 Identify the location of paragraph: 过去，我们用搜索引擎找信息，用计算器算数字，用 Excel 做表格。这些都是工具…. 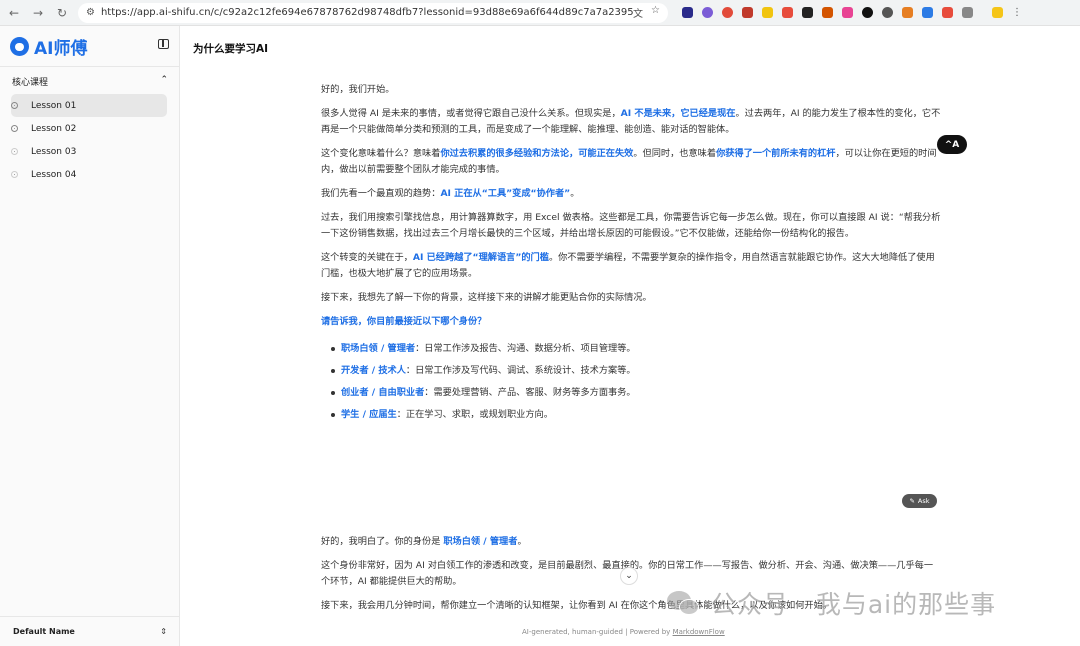
(631, 225).